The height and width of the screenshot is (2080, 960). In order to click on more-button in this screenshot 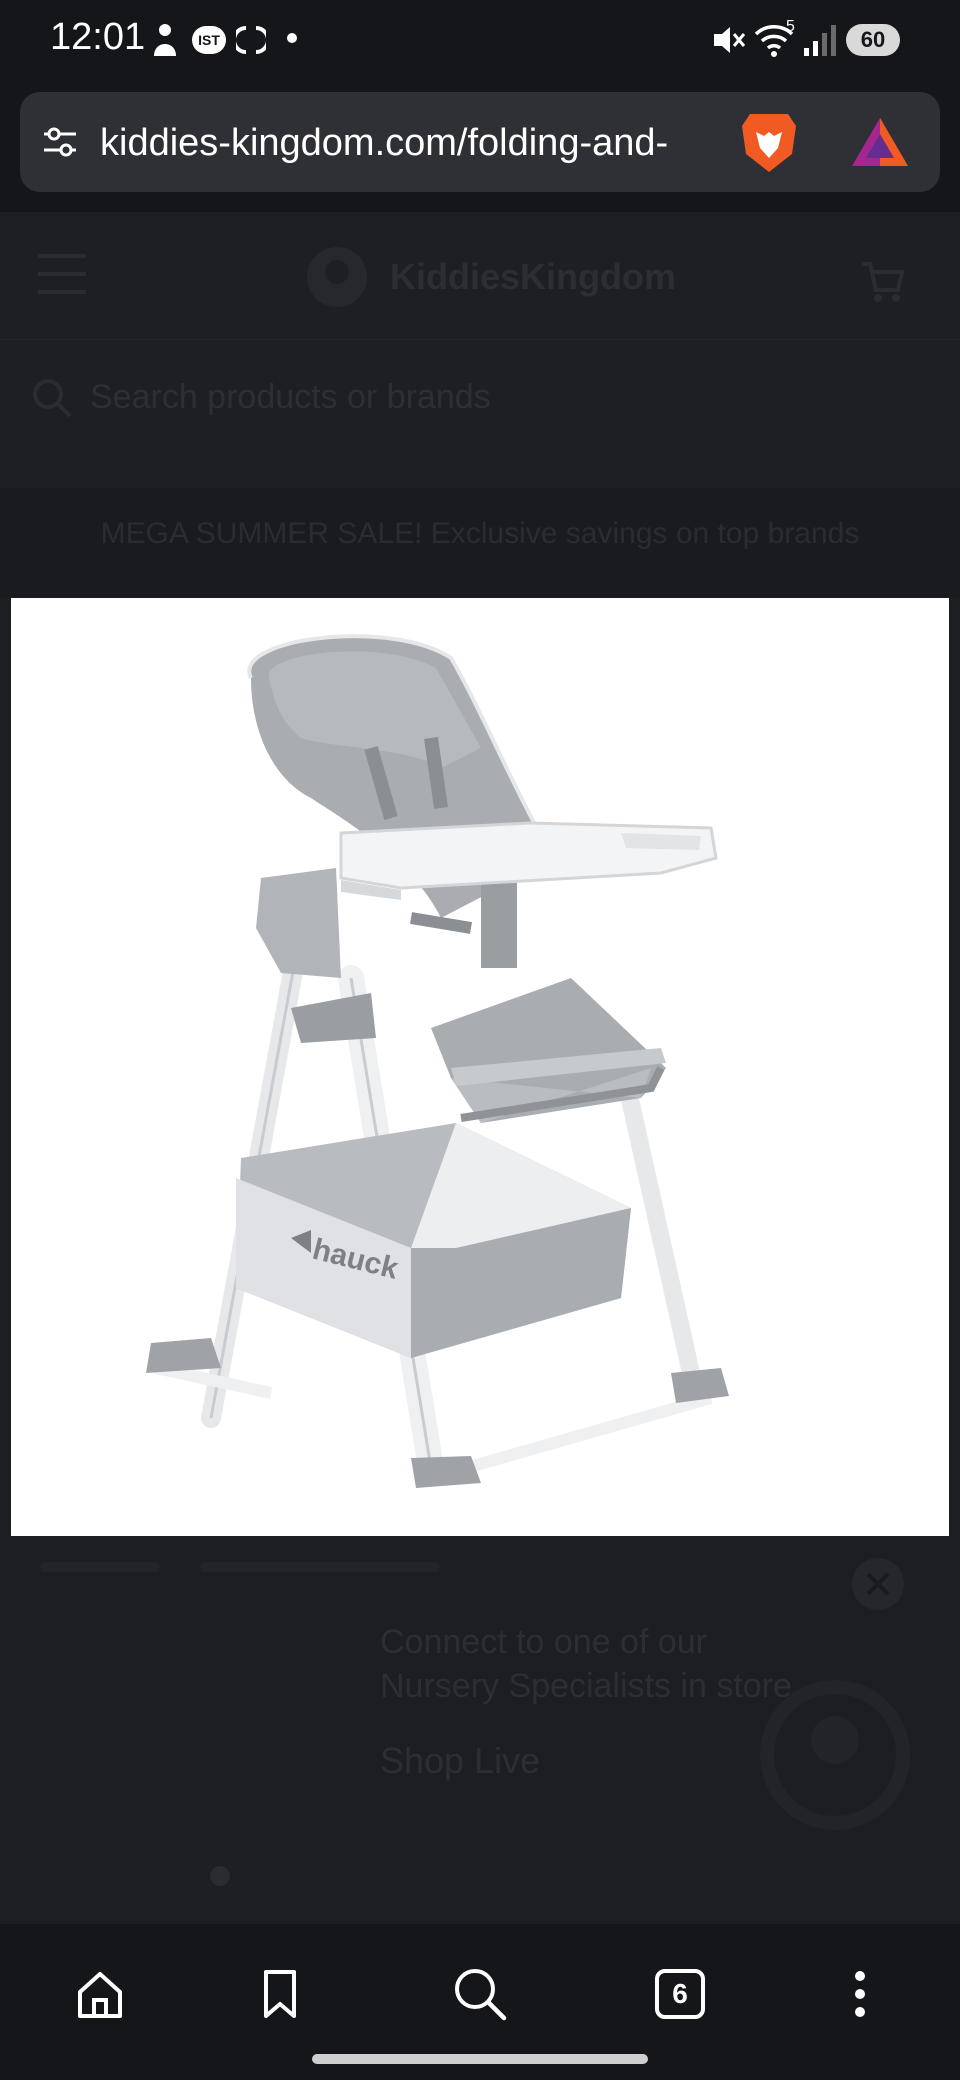, I will do `click(860, 1994)`.